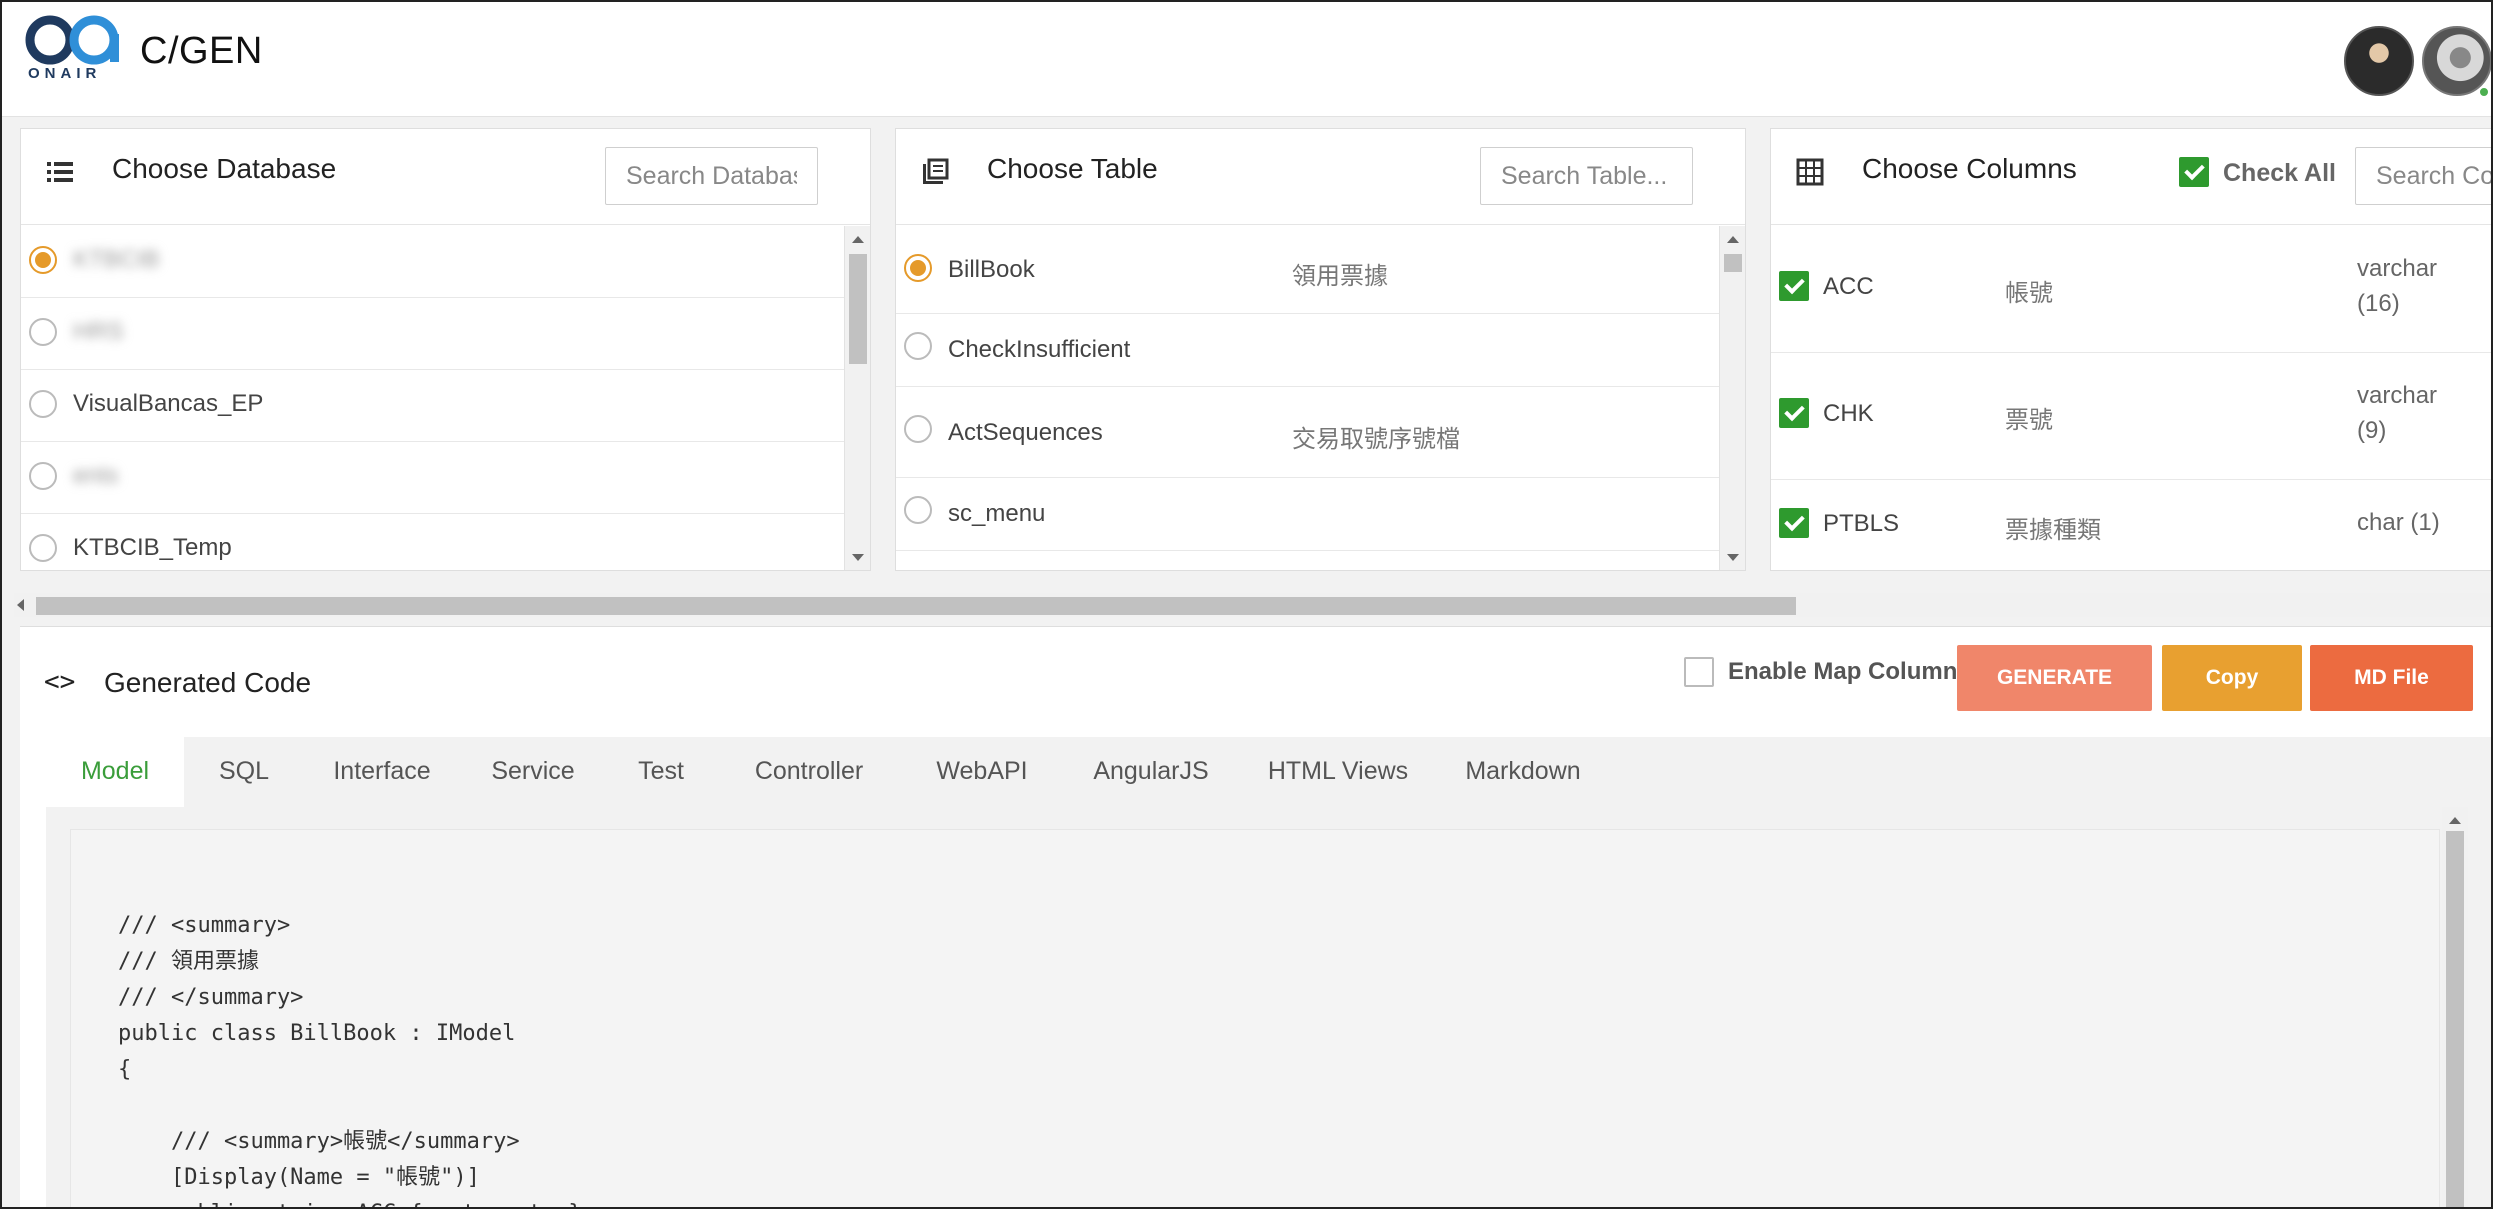 This screenshot has height=1209, width=2493. I want to click on database-item: ents, so click(433, 478).